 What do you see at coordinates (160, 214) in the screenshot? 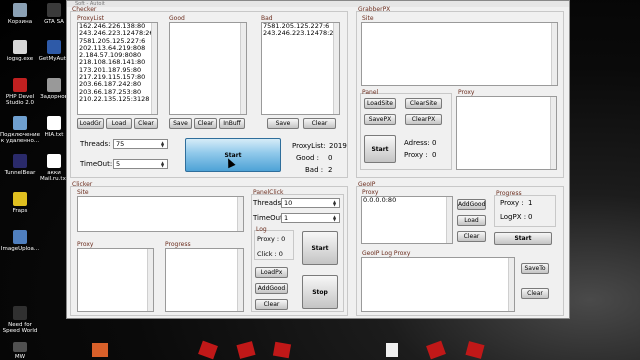
I see `clicker-site-box` at bounding box center [160, 214].